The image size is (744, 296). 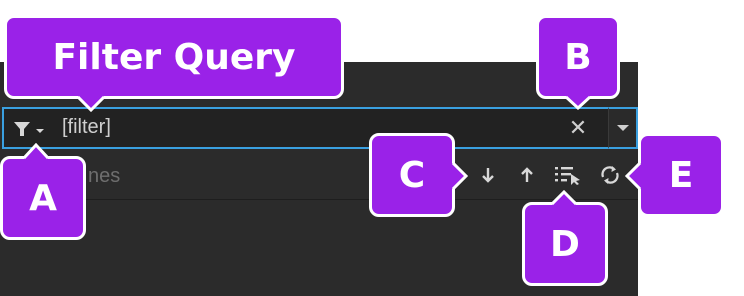 I want to click on list-header-label: nes, so click(x=104, y=176).